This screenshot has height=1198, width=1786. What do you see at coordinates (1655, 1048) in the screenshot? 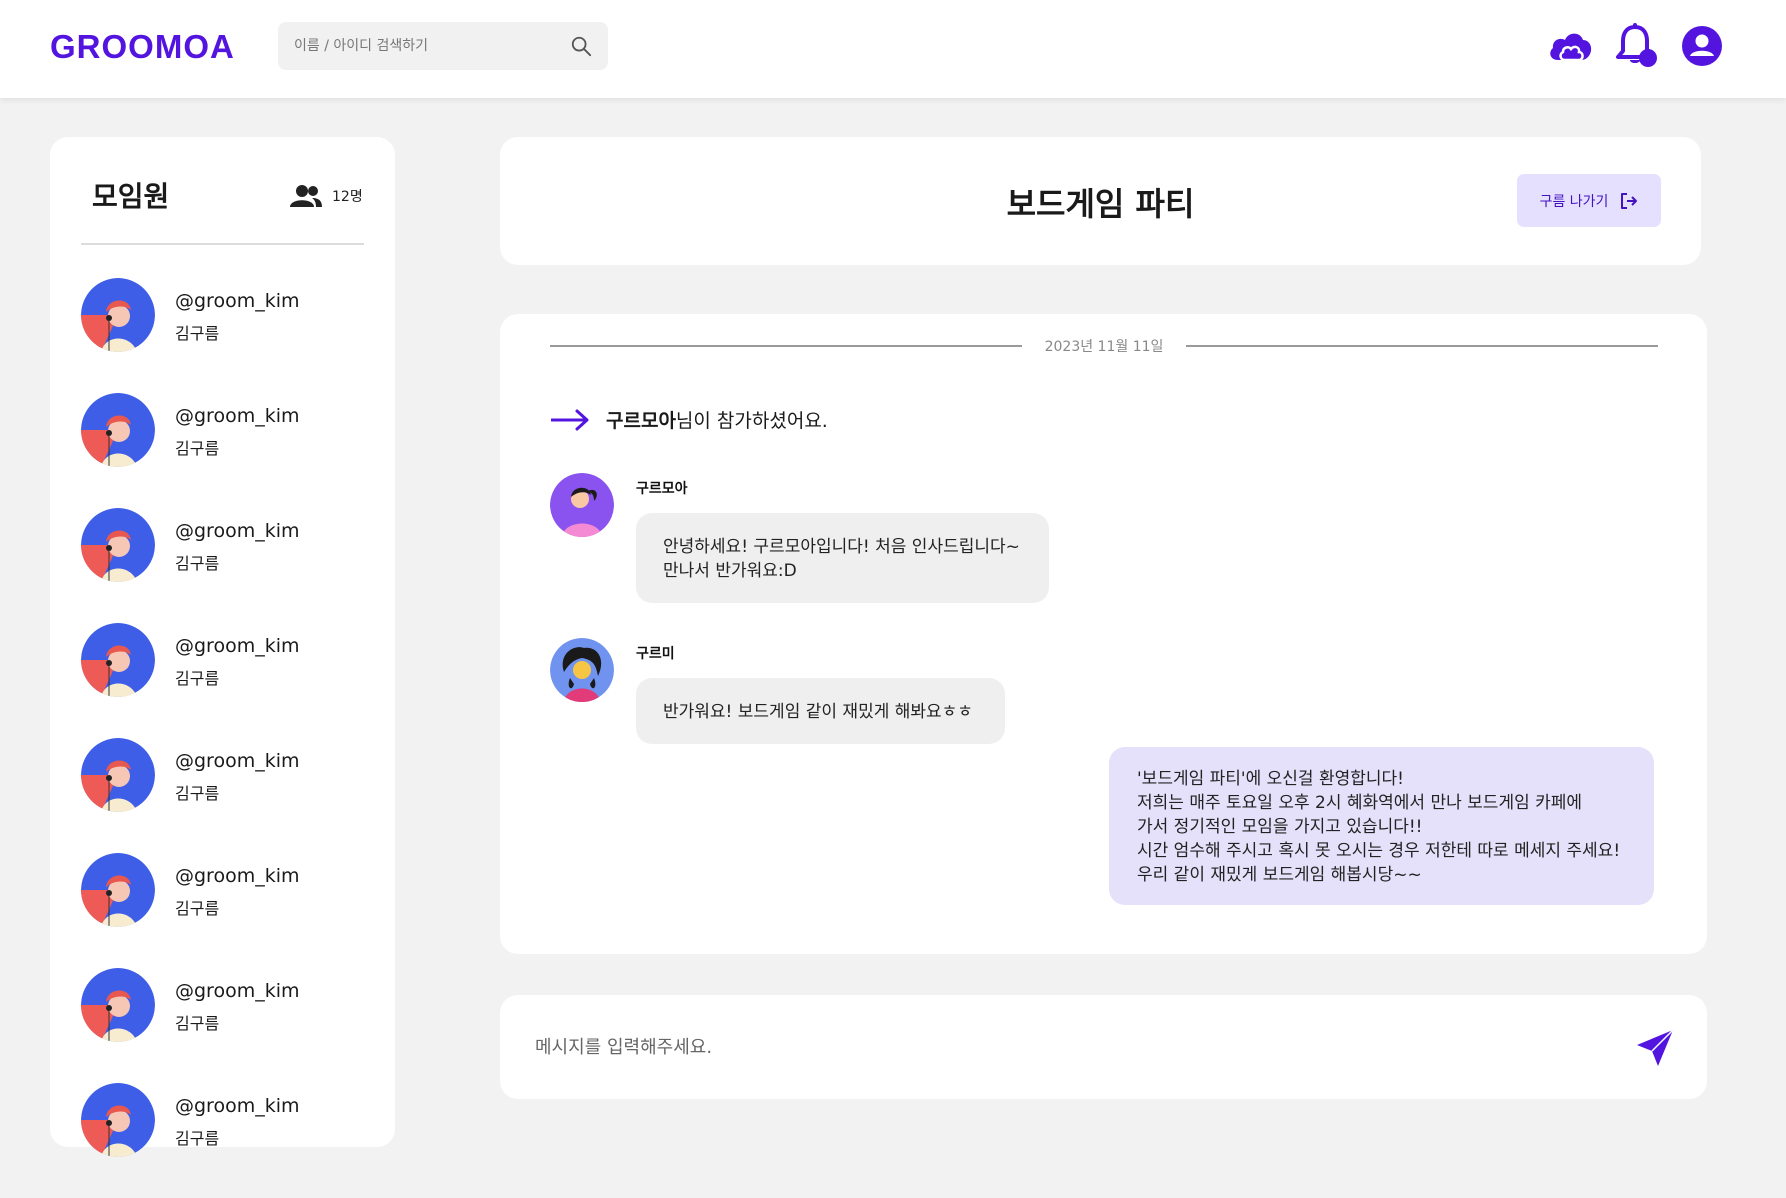
I see `send-icon` at bounding box center [1655, 1048].